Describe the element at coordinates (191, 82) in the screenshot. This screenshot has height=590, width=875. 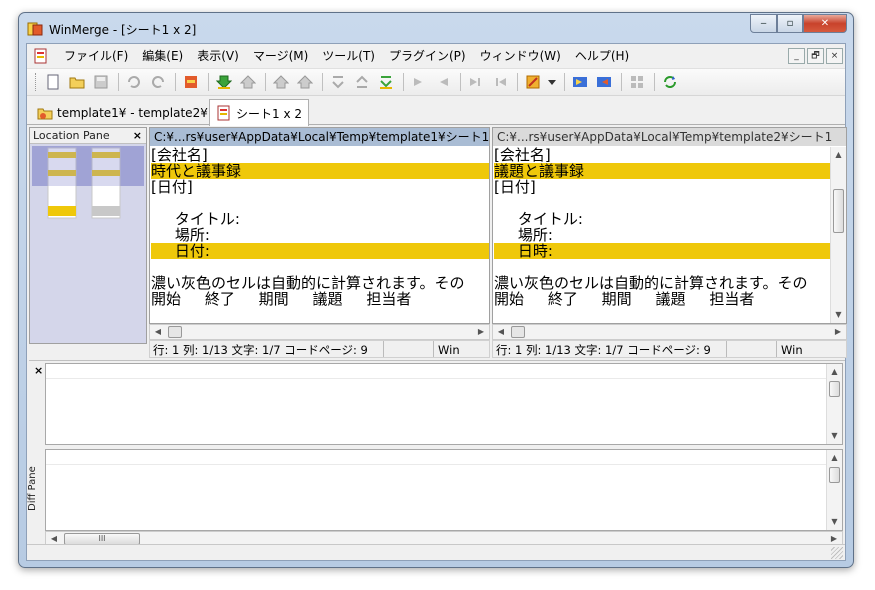
I see `options-button` at that location.